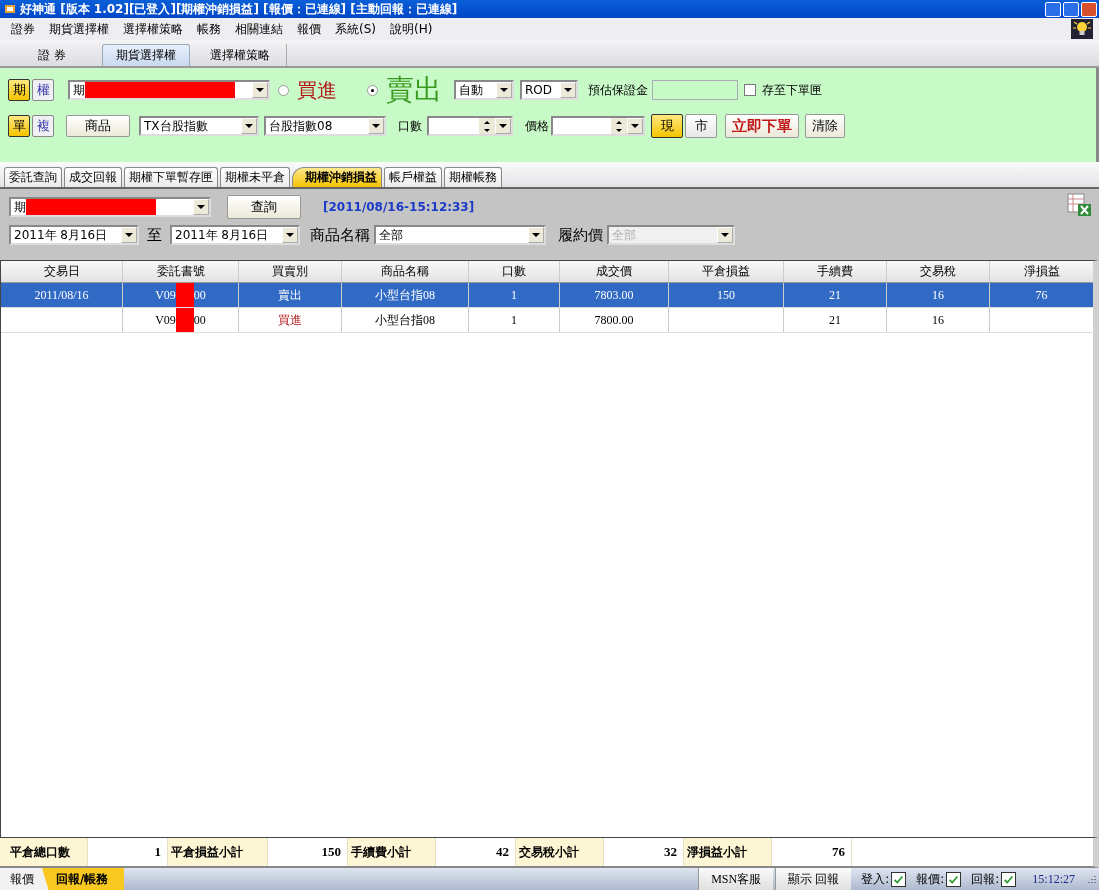 The width and height of the screenshot is (1099, 890). What do you see at coordinates (301, 125) in the screenshot?
I see `combo-text: 台股指數08` at bounding box center [301, 125].